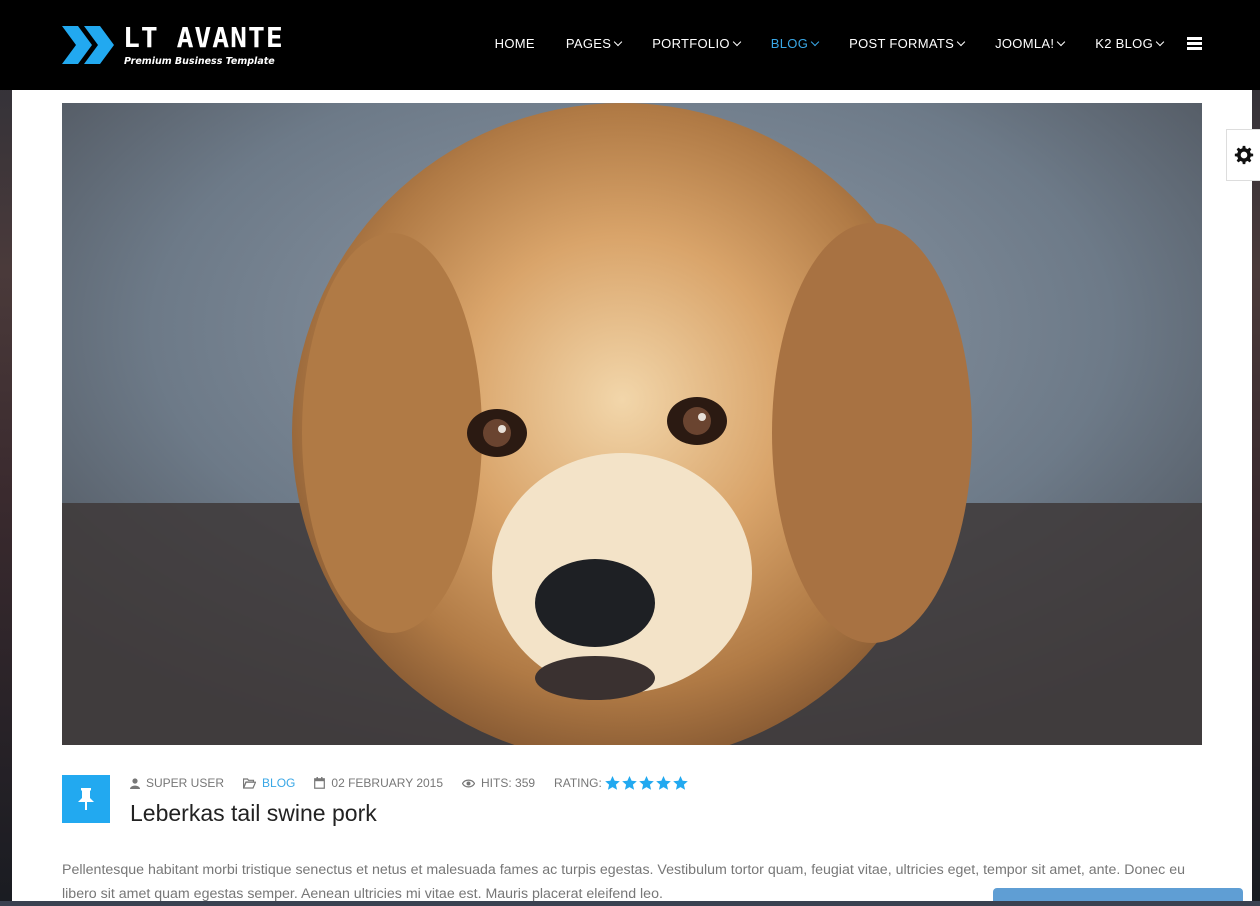 The image size is (1260, 906). What do you see at coordinates (253, 813) in the screenshot?
I see `post-title: Leberkas tail swine pork` at bounding box center [253, 813].